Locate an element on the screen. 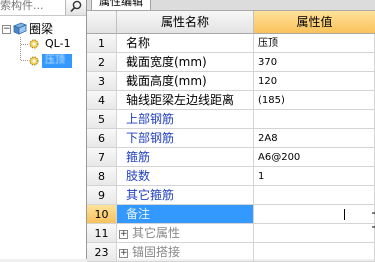 This screenshot has width=375, height=262. row-number: 5 is located at coordinates (102, 119).